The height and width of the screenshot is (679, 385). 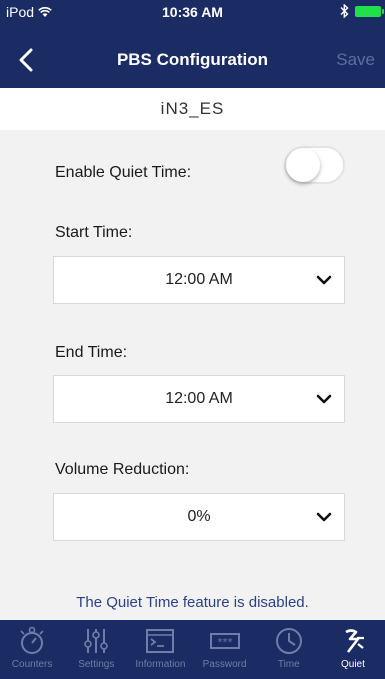 I want to click on volume-reduction-value: 0%, so click(x=199, y=516).